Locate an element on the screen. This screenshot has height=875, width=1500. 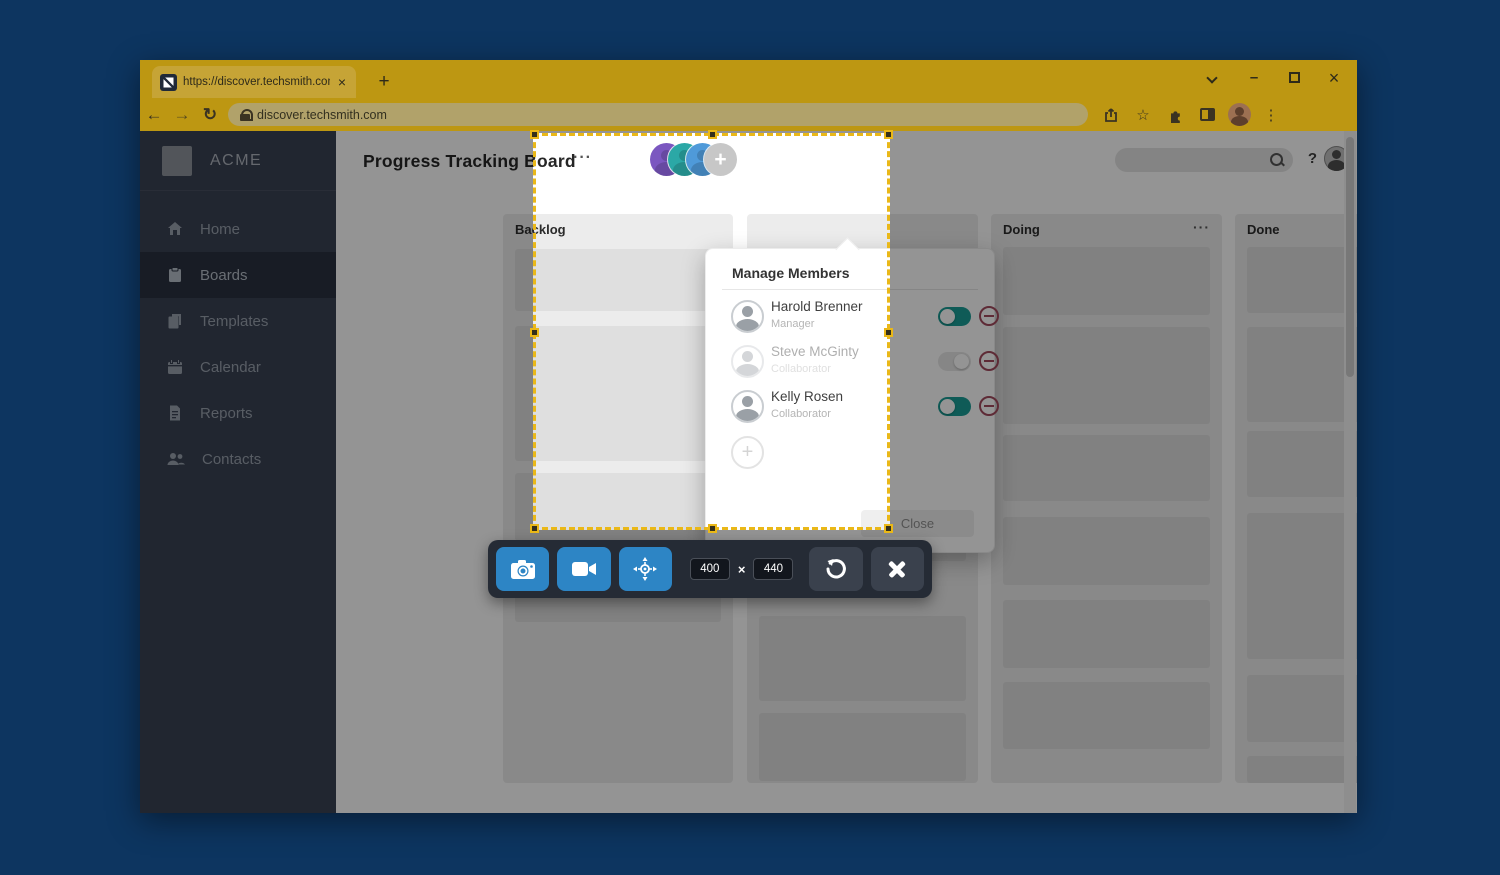
video-camera-icon is located at coordinates (583, 569).